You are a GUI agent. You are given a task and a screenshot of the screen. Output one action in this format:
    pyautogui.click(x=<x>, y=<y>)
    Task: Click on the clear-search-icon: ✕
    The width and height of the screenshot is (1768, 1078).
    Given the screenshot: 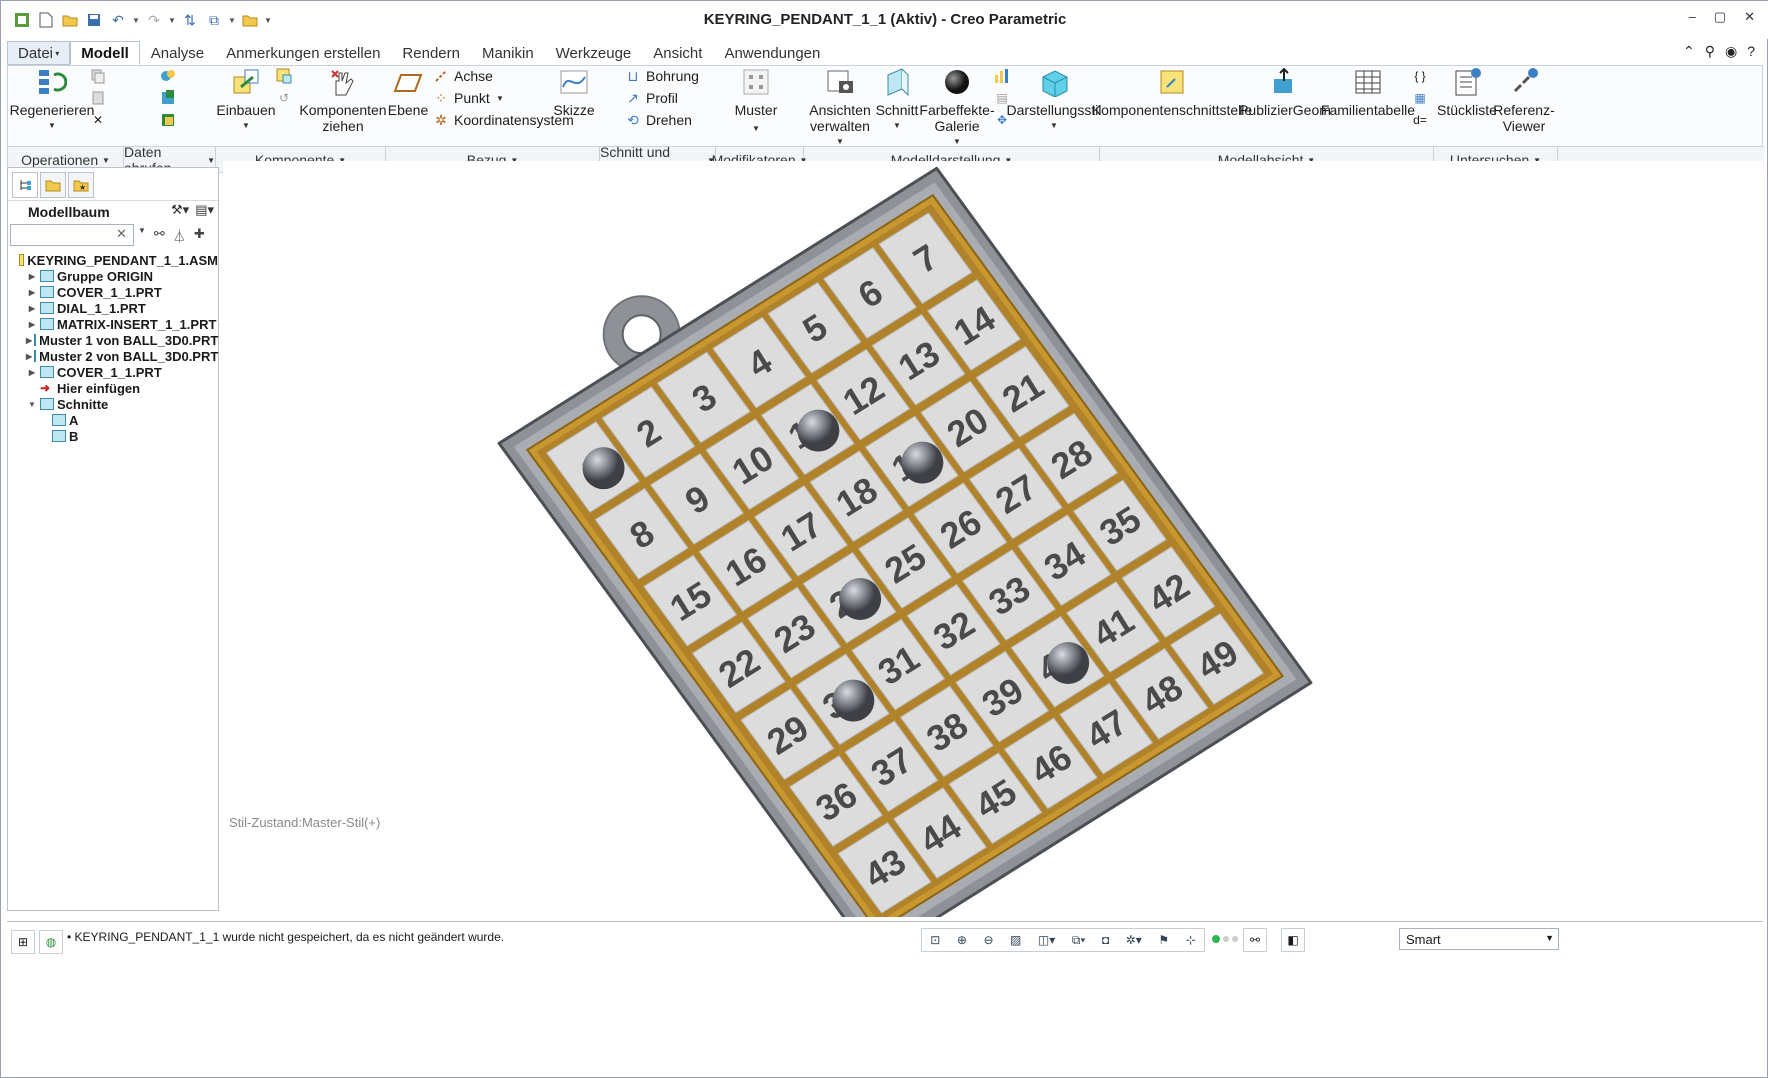 What is the action you would take?
    pyautogui.click(x=121, y=234)
    